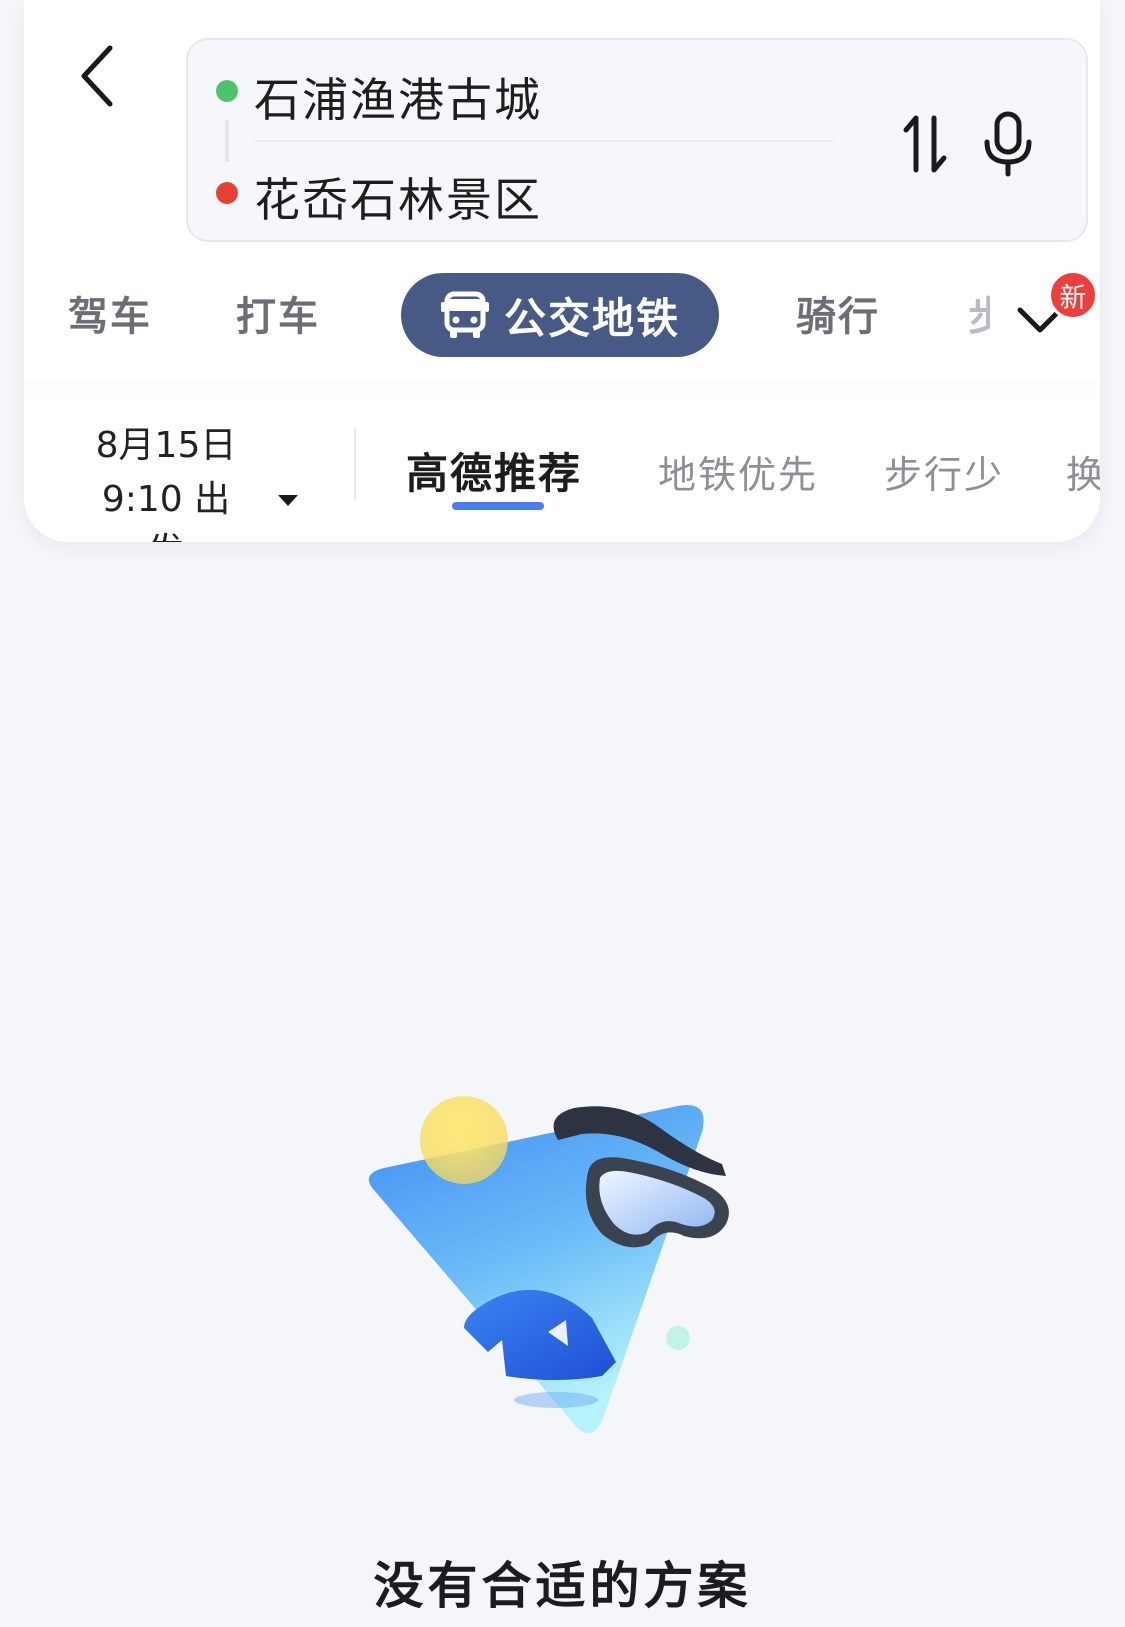 Image resolution: width=1125 pixels, height=1627 pixels. Describe the element at coordinates (498, 506) in the screenshot. I see `active-sort-indicator` at that location.